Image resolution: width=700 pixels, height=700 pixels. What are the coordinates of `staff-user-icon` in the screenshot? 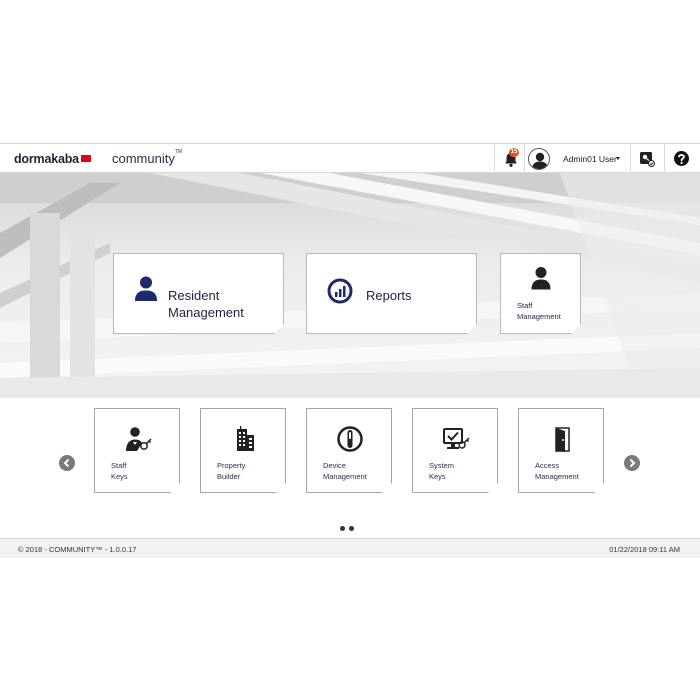 It's located at (541, 278).